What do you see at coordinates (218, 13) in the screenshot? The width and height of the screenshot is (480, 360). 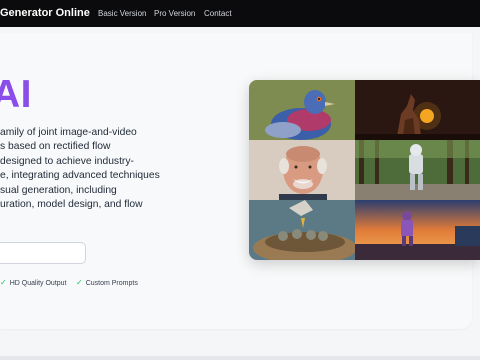 I see `nav-link-contact: Contact` at bounding box center [218, 13].